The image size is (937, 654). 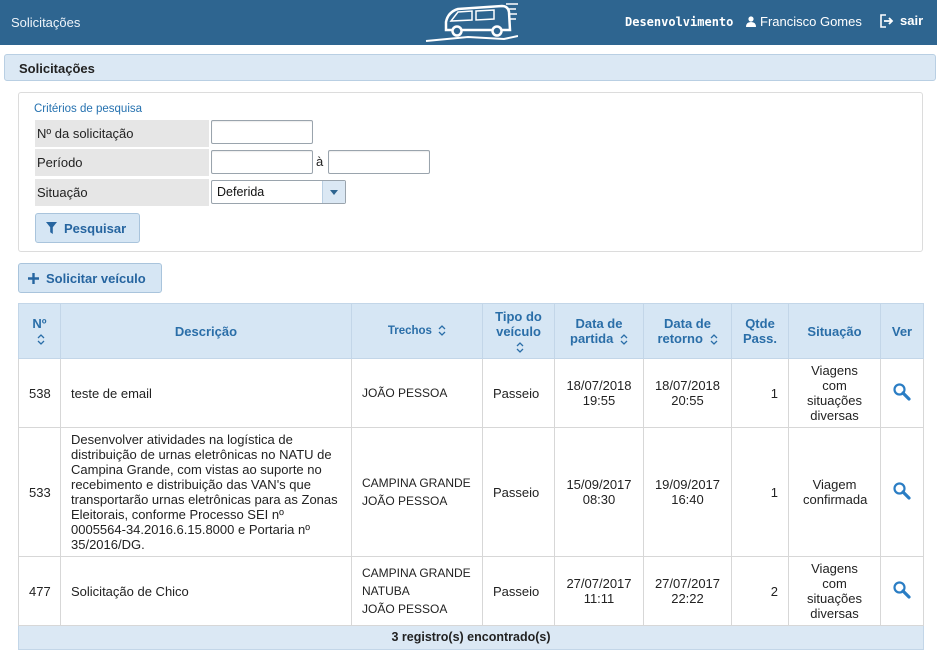 What do you see at coordinates (599, 385) in the screenshot?
I see `departure-date: 18/07/2018` at bounding box center [599, 385].